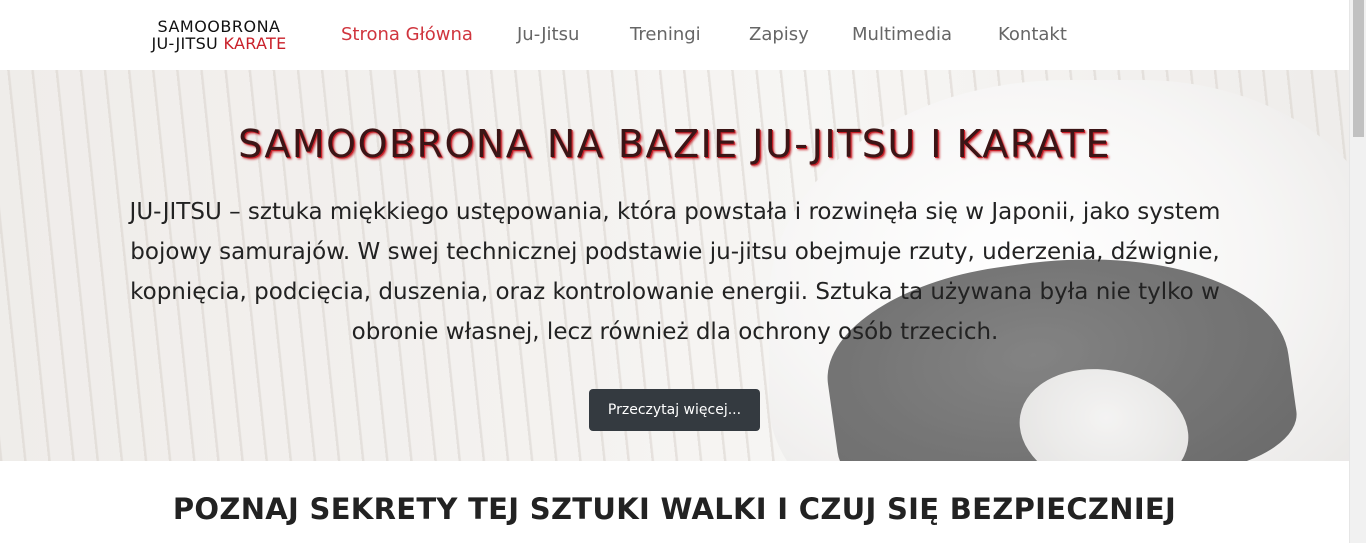  What do you see at coordinates (1032, 34) in the screenshot?
I see `nav-item-kontakt: Kontakt` at bounding box center [1032, 34].